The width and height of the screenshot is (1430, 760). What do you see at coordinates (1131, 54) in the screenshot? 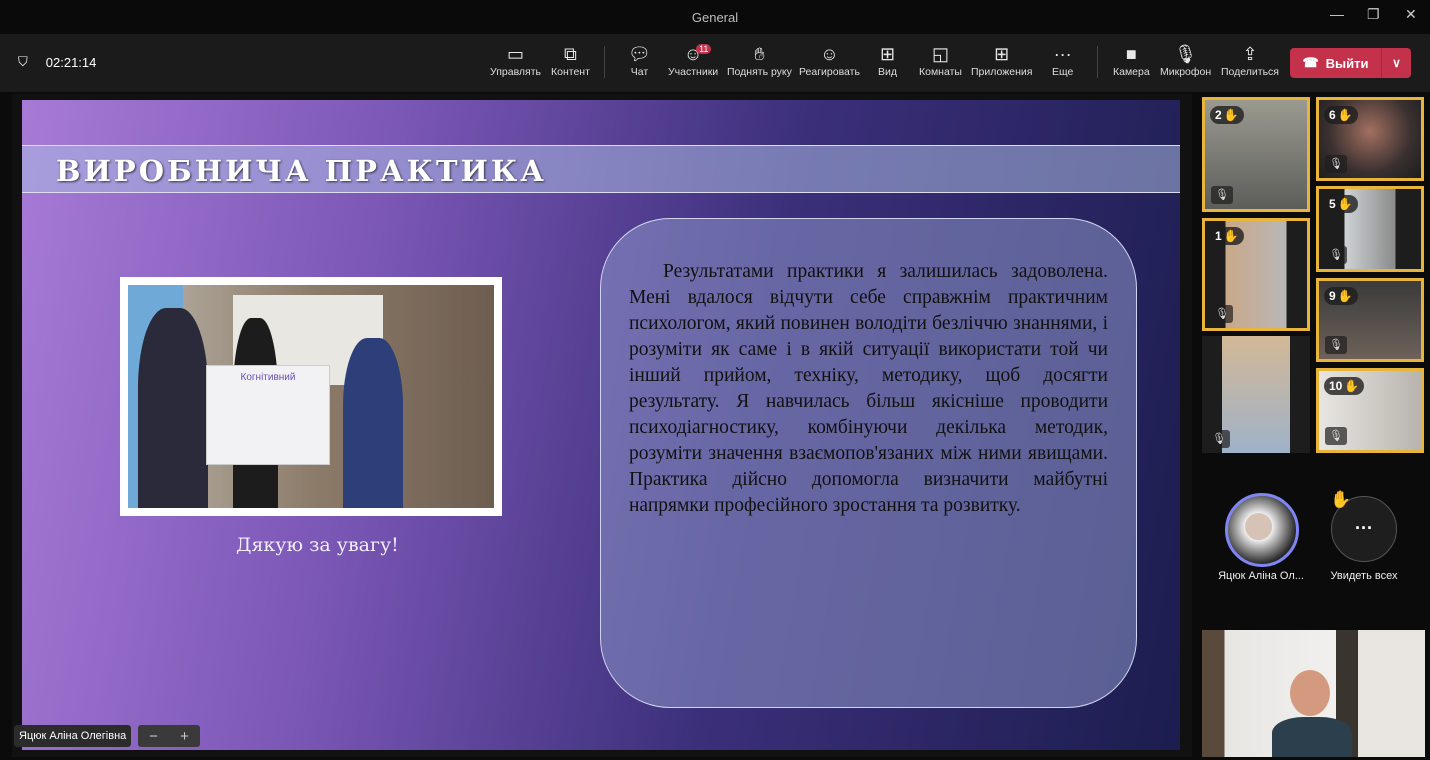
I see `camera-icon: ■` at bounding box center [1131, 54].